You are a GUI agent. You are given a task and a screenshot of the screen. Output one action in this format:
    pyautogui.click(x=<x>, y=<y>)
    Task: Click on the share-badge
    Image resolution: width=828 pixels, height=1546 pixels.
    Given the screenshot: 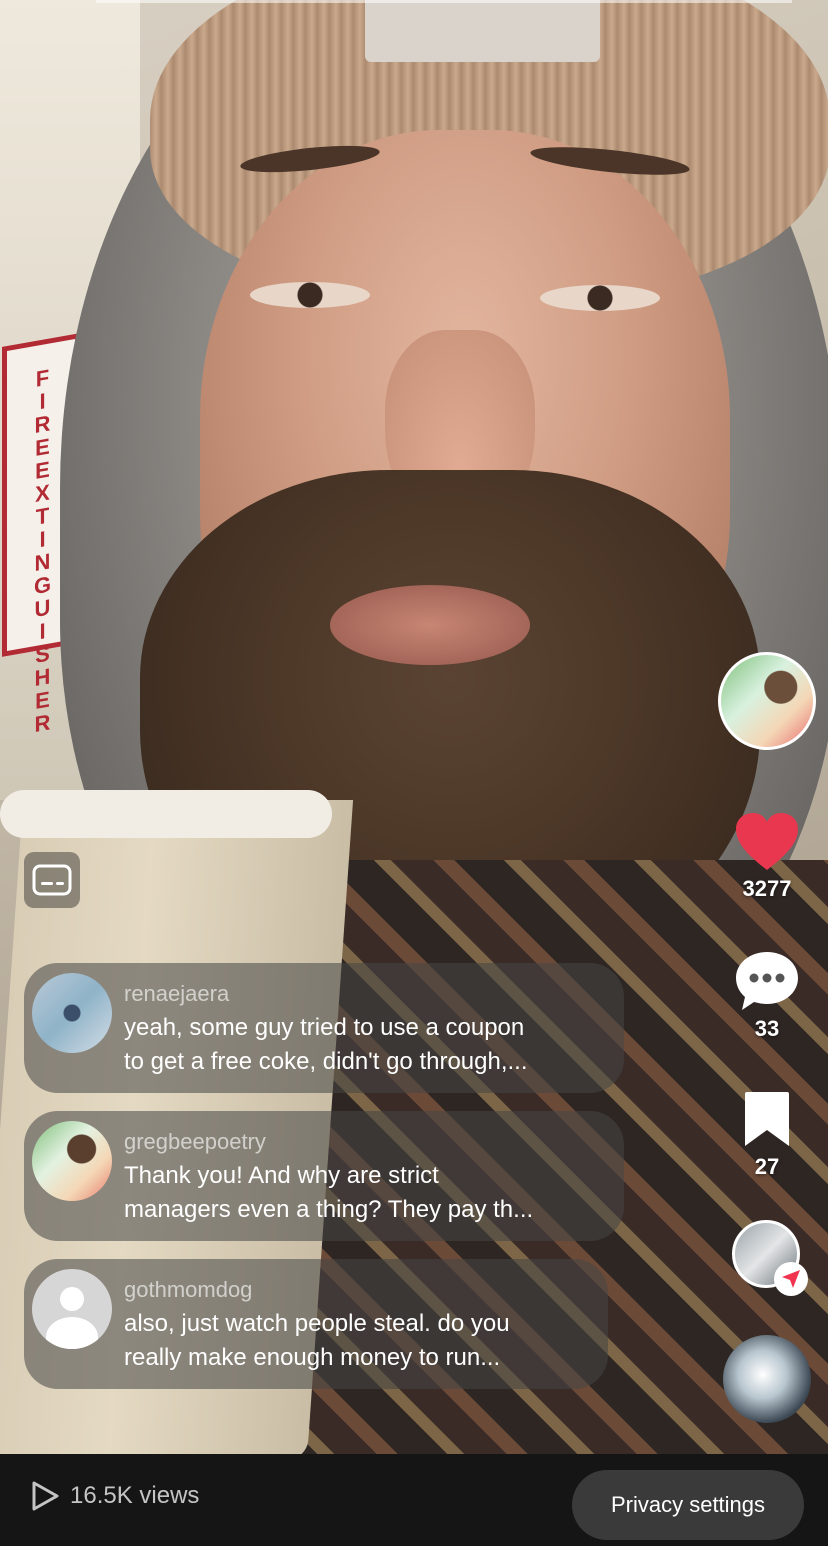 What is the action you would take?
    pyautogui.click(x=791, y=1279)
    